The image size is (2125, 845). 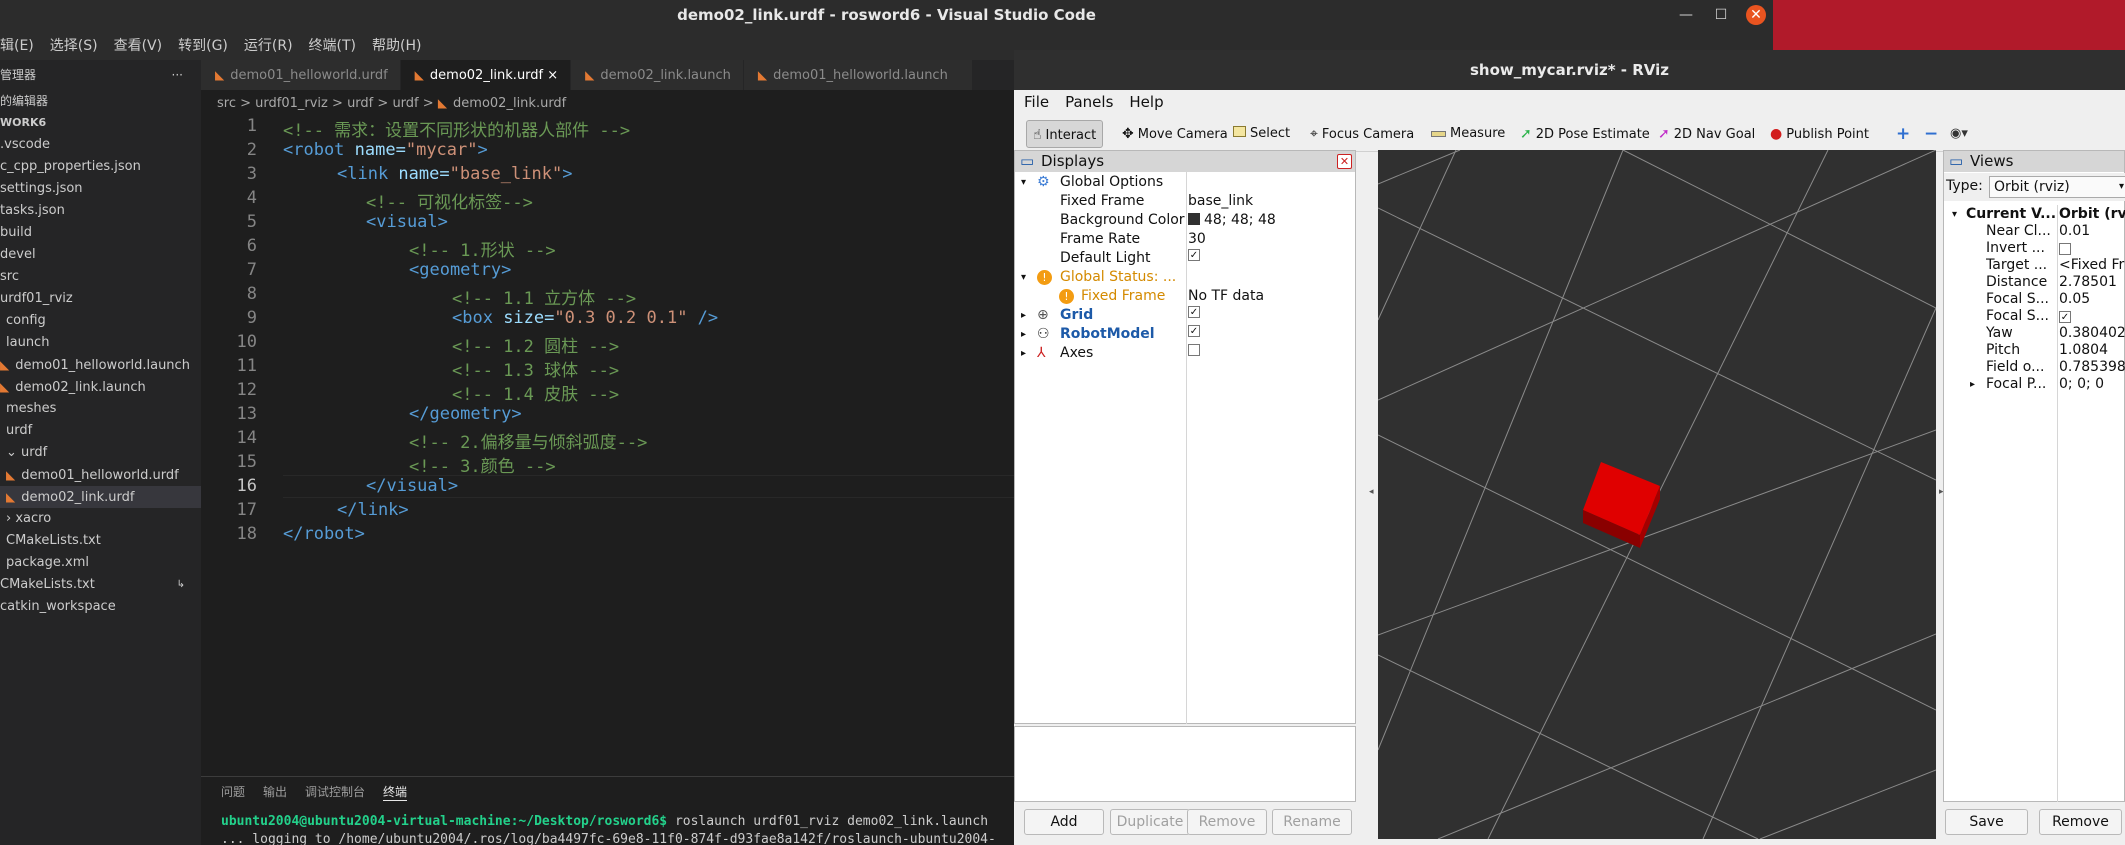 What do you see at coordinates (1036, 102) in the screenshot?
I see `menu-file: File` at bounding box center [1036, 102].